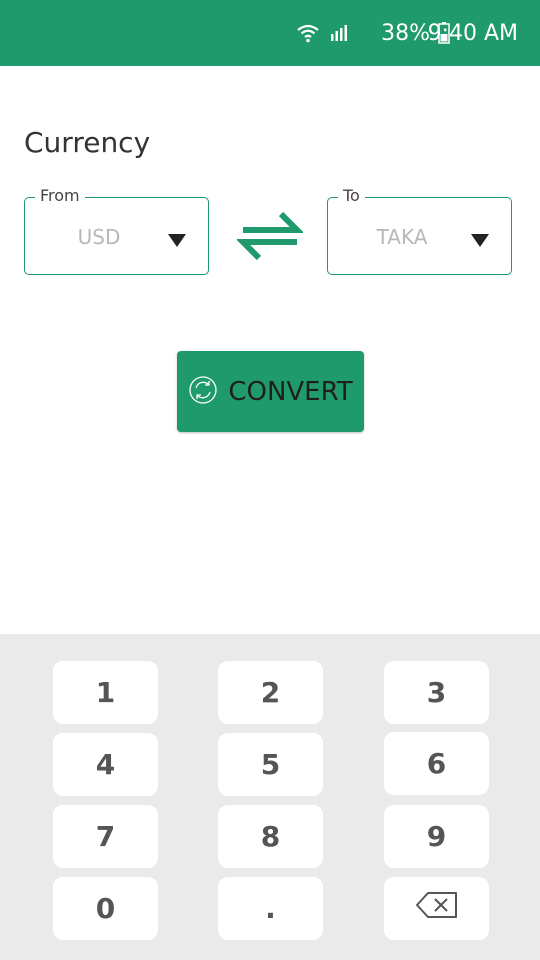  What do you see at coordinates (270, 692) in the screenshot?
I see `key-2: 2` at bounding box center [270, 692].